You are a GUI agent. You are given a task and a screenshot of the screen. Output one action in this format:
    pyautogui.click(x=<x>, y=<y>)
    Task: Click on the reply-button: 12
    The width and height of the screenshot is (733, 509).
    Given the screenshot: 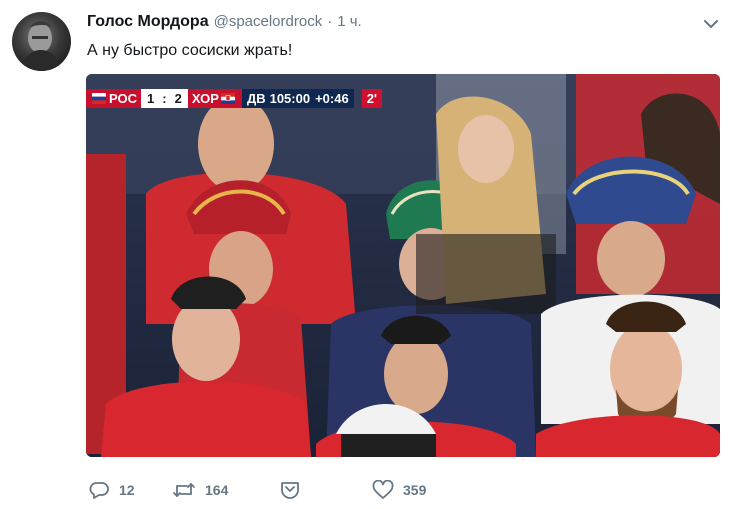 What is the action you would take?
    pyautogui.click(x=130, y=490)
    